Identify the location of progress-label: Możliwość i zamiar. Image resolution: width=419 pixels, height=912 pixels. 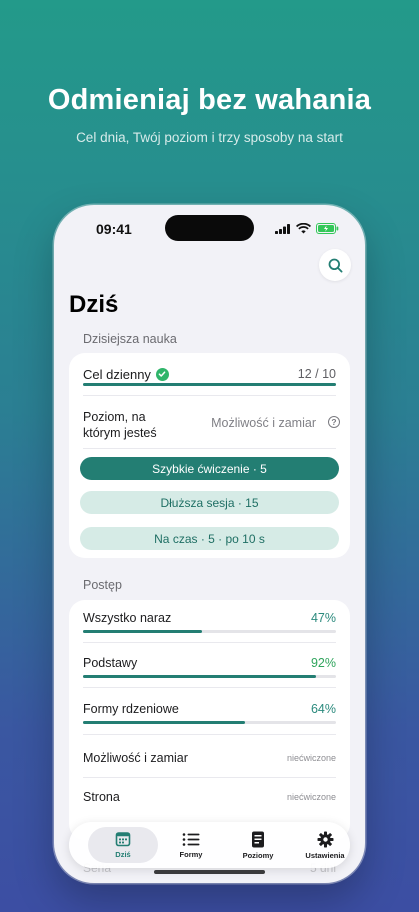
(135, 758).